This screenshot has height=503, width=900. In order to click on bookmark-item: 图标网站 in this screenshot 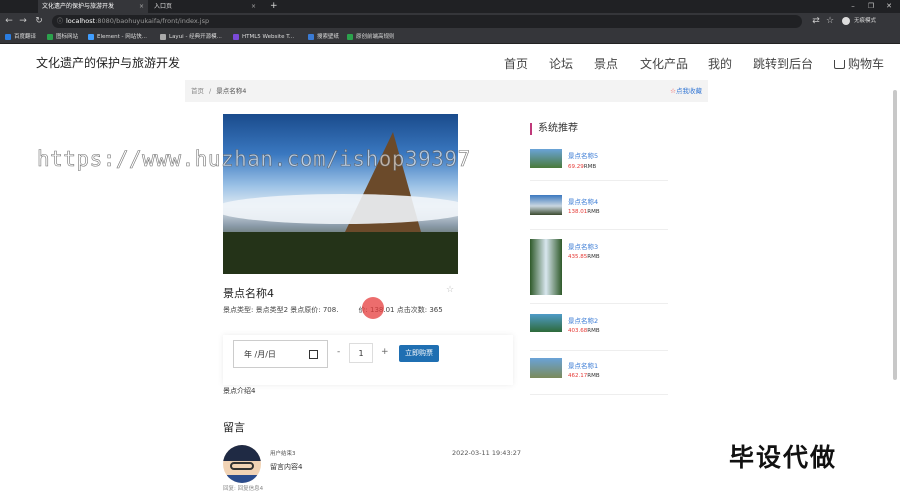, I will do `click(62, 37)`.